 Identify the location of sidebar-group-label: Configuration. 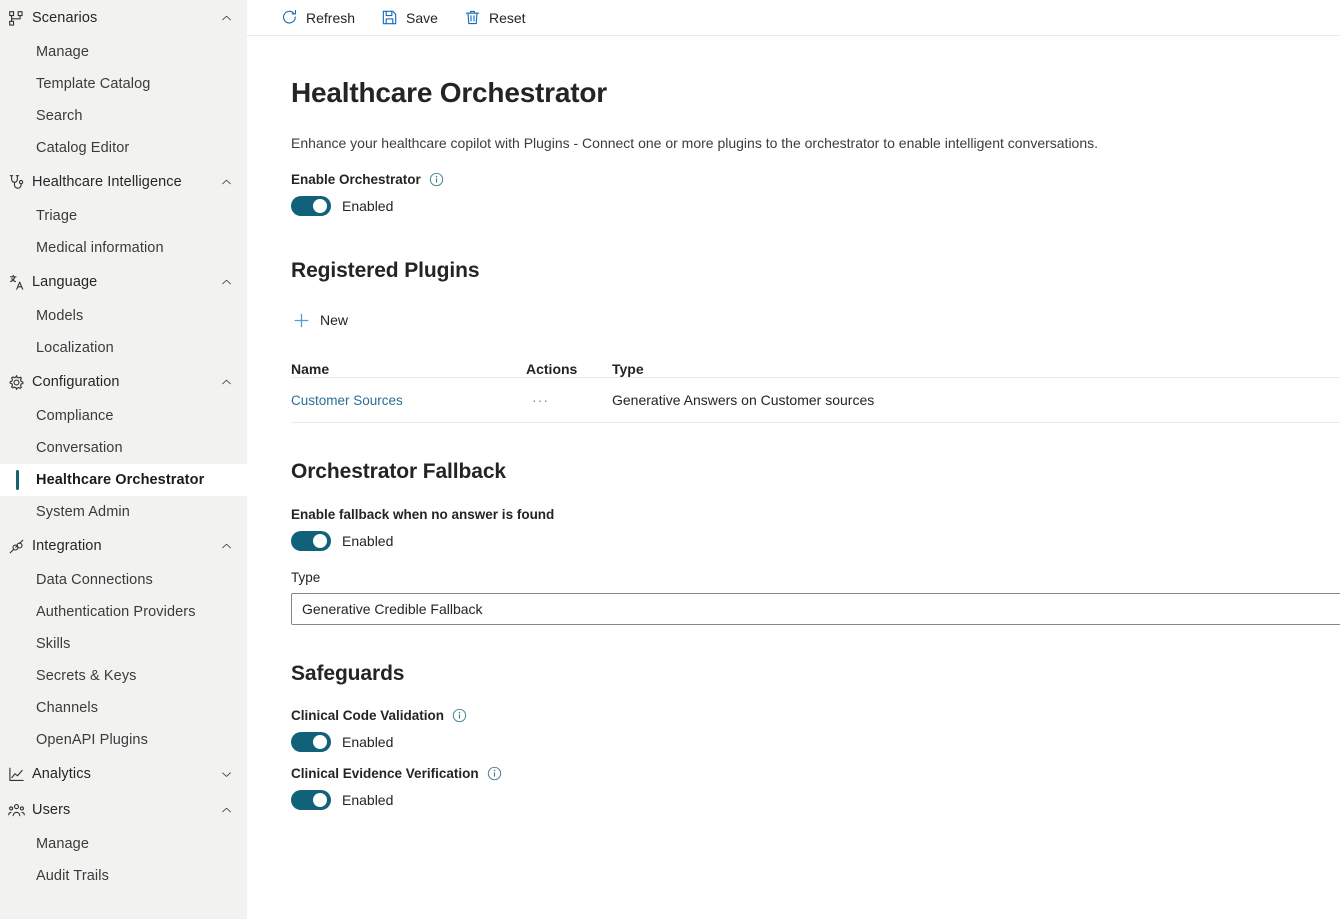
(76, 382).